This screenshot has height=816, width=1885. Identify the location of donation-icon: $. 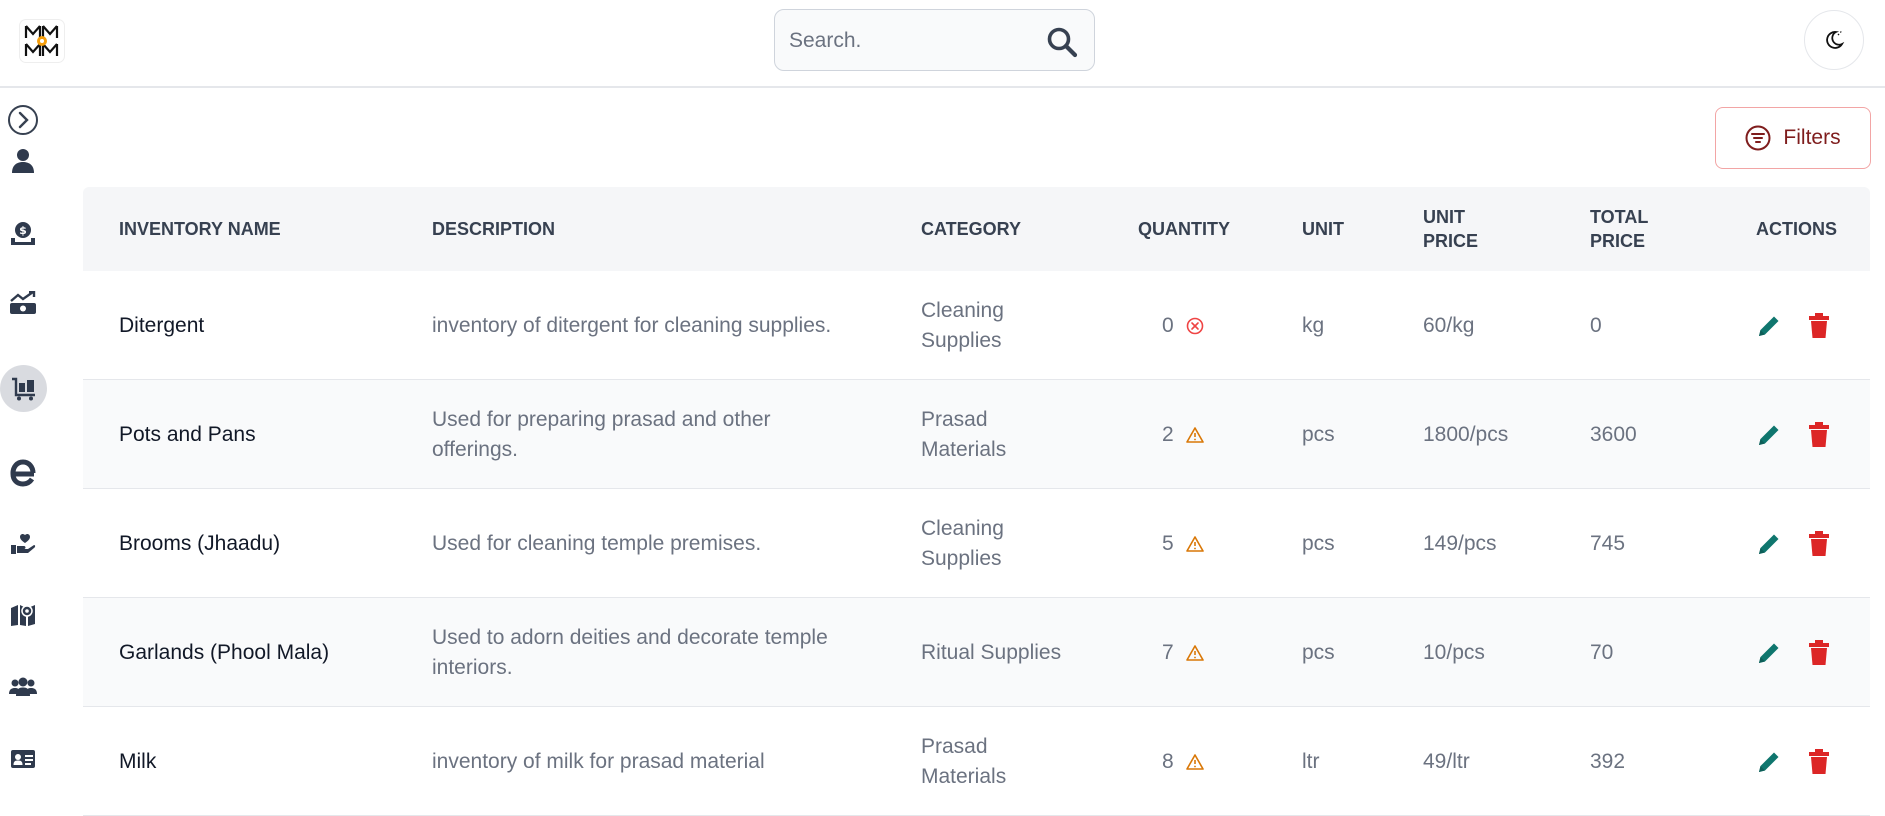
(23, 233).